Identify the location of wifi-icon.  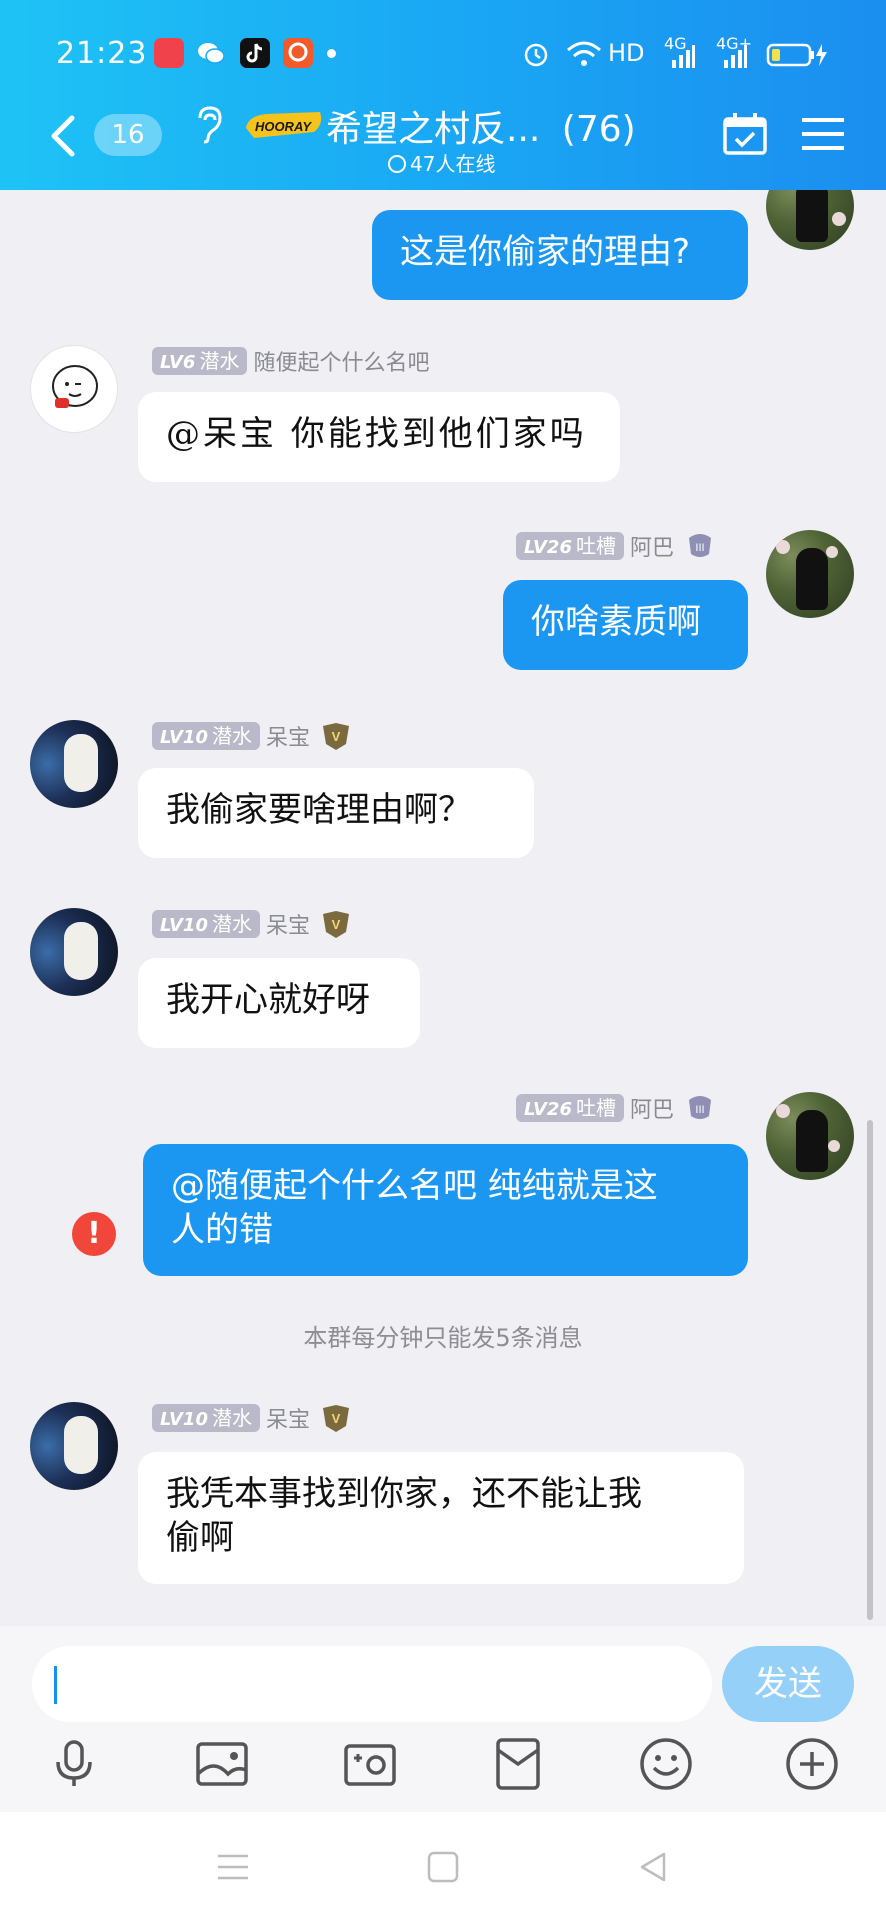
(584, 53).